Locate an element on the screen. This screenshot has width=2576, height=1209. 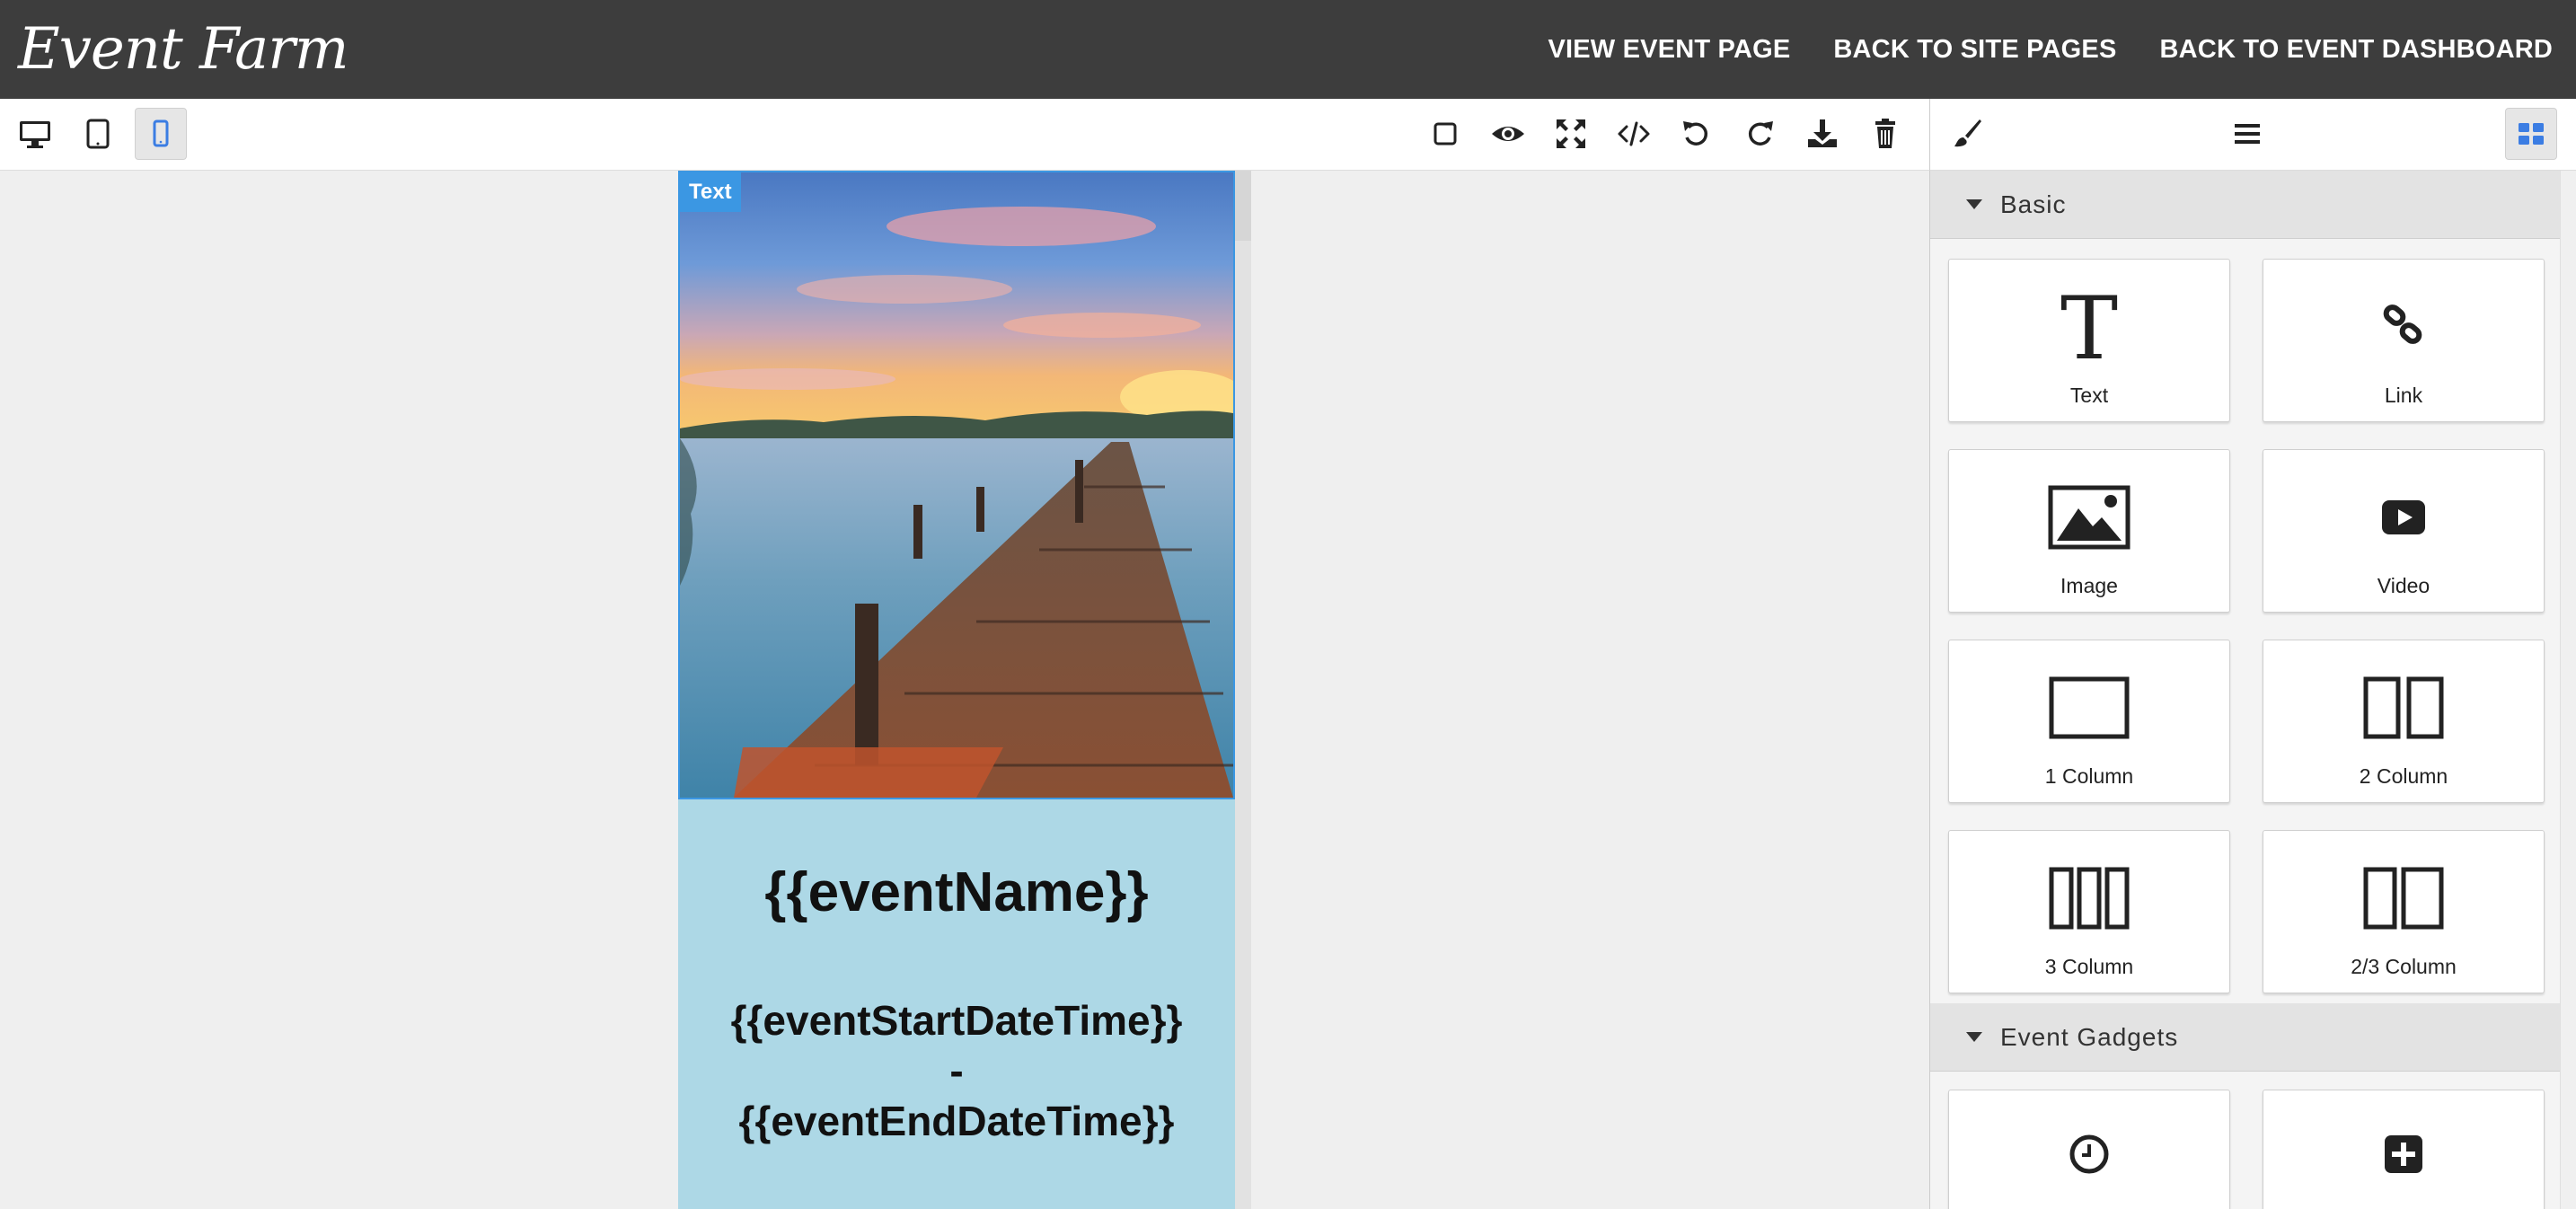
redo-button is located at coordinates (1760, 134).